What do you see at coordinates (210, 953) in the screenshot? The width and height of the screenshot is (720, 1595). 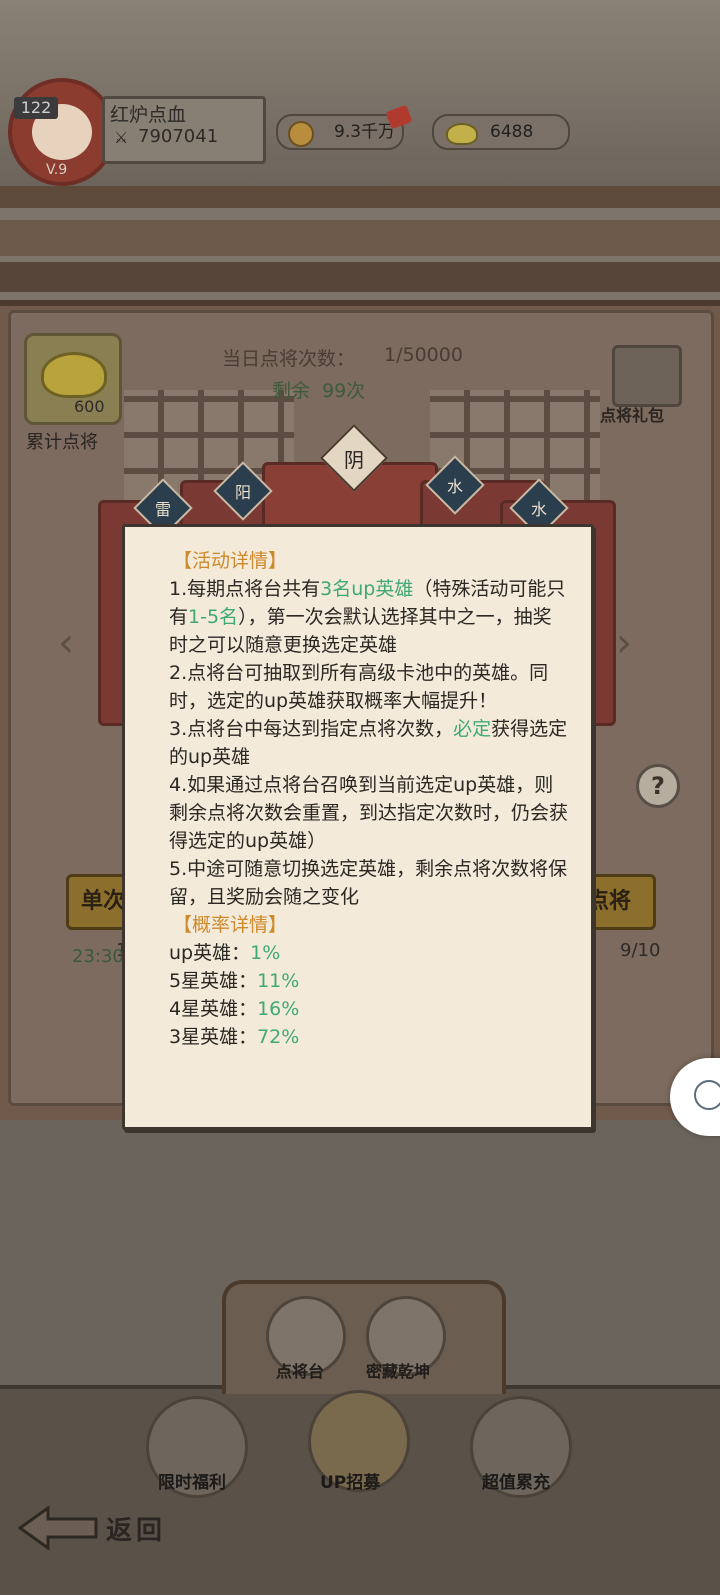 I see `probability-label: up英雄：` at bounding box center [210, 953].